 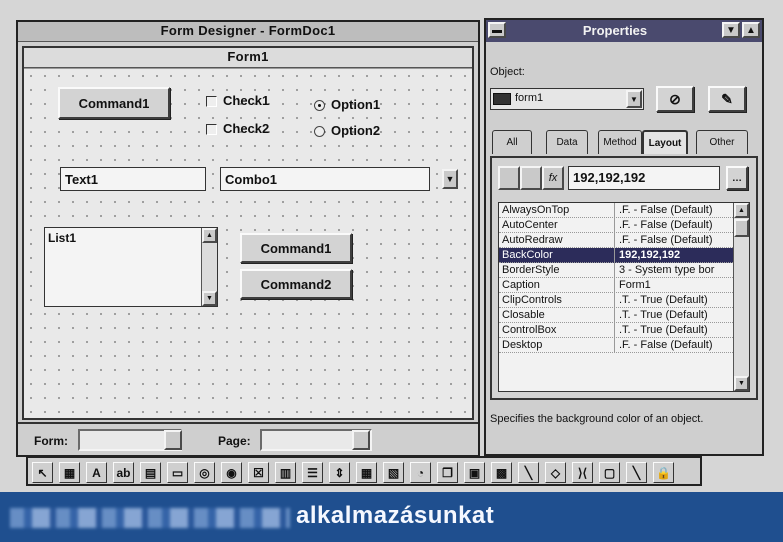 What do you see at coordinates (447, 472) in the screenshot?
I see `pageframe-icon: ❐` at bounding box center [447, 472].